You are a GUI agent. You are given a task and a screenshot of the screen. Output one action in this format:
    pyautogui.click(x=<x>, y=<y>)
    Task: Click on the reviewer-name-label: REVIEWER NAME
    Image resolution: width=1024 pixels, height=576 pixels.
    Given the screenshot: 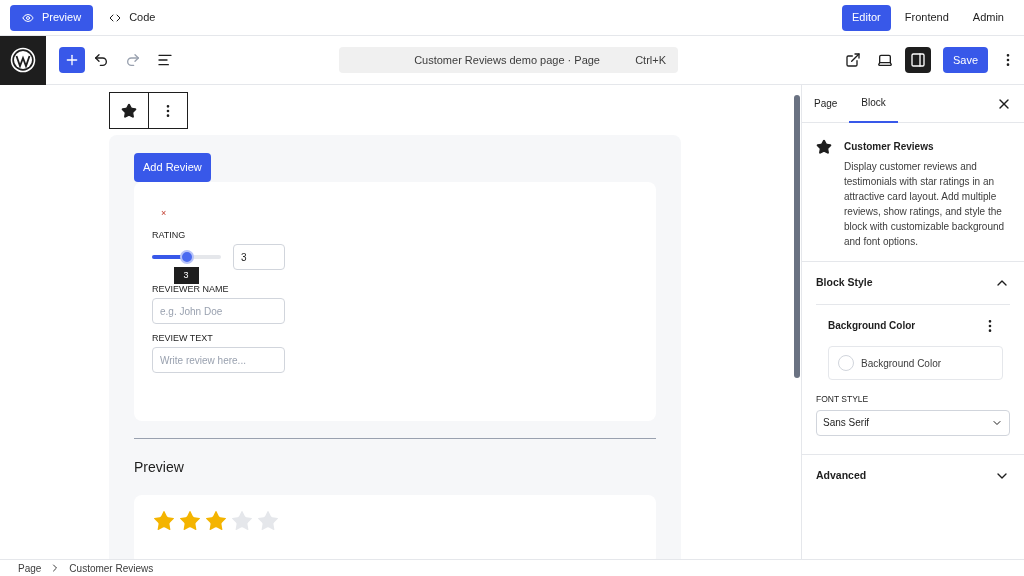 What is the action you would take?
    pyautogui.click(x=191, y=289)
    